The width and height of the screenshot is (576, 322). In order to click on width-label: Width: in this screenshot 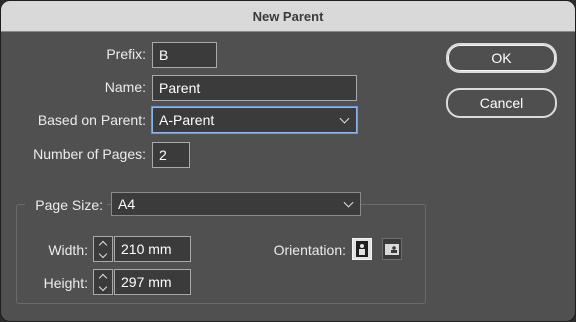, I will do `click(68, 250)`.